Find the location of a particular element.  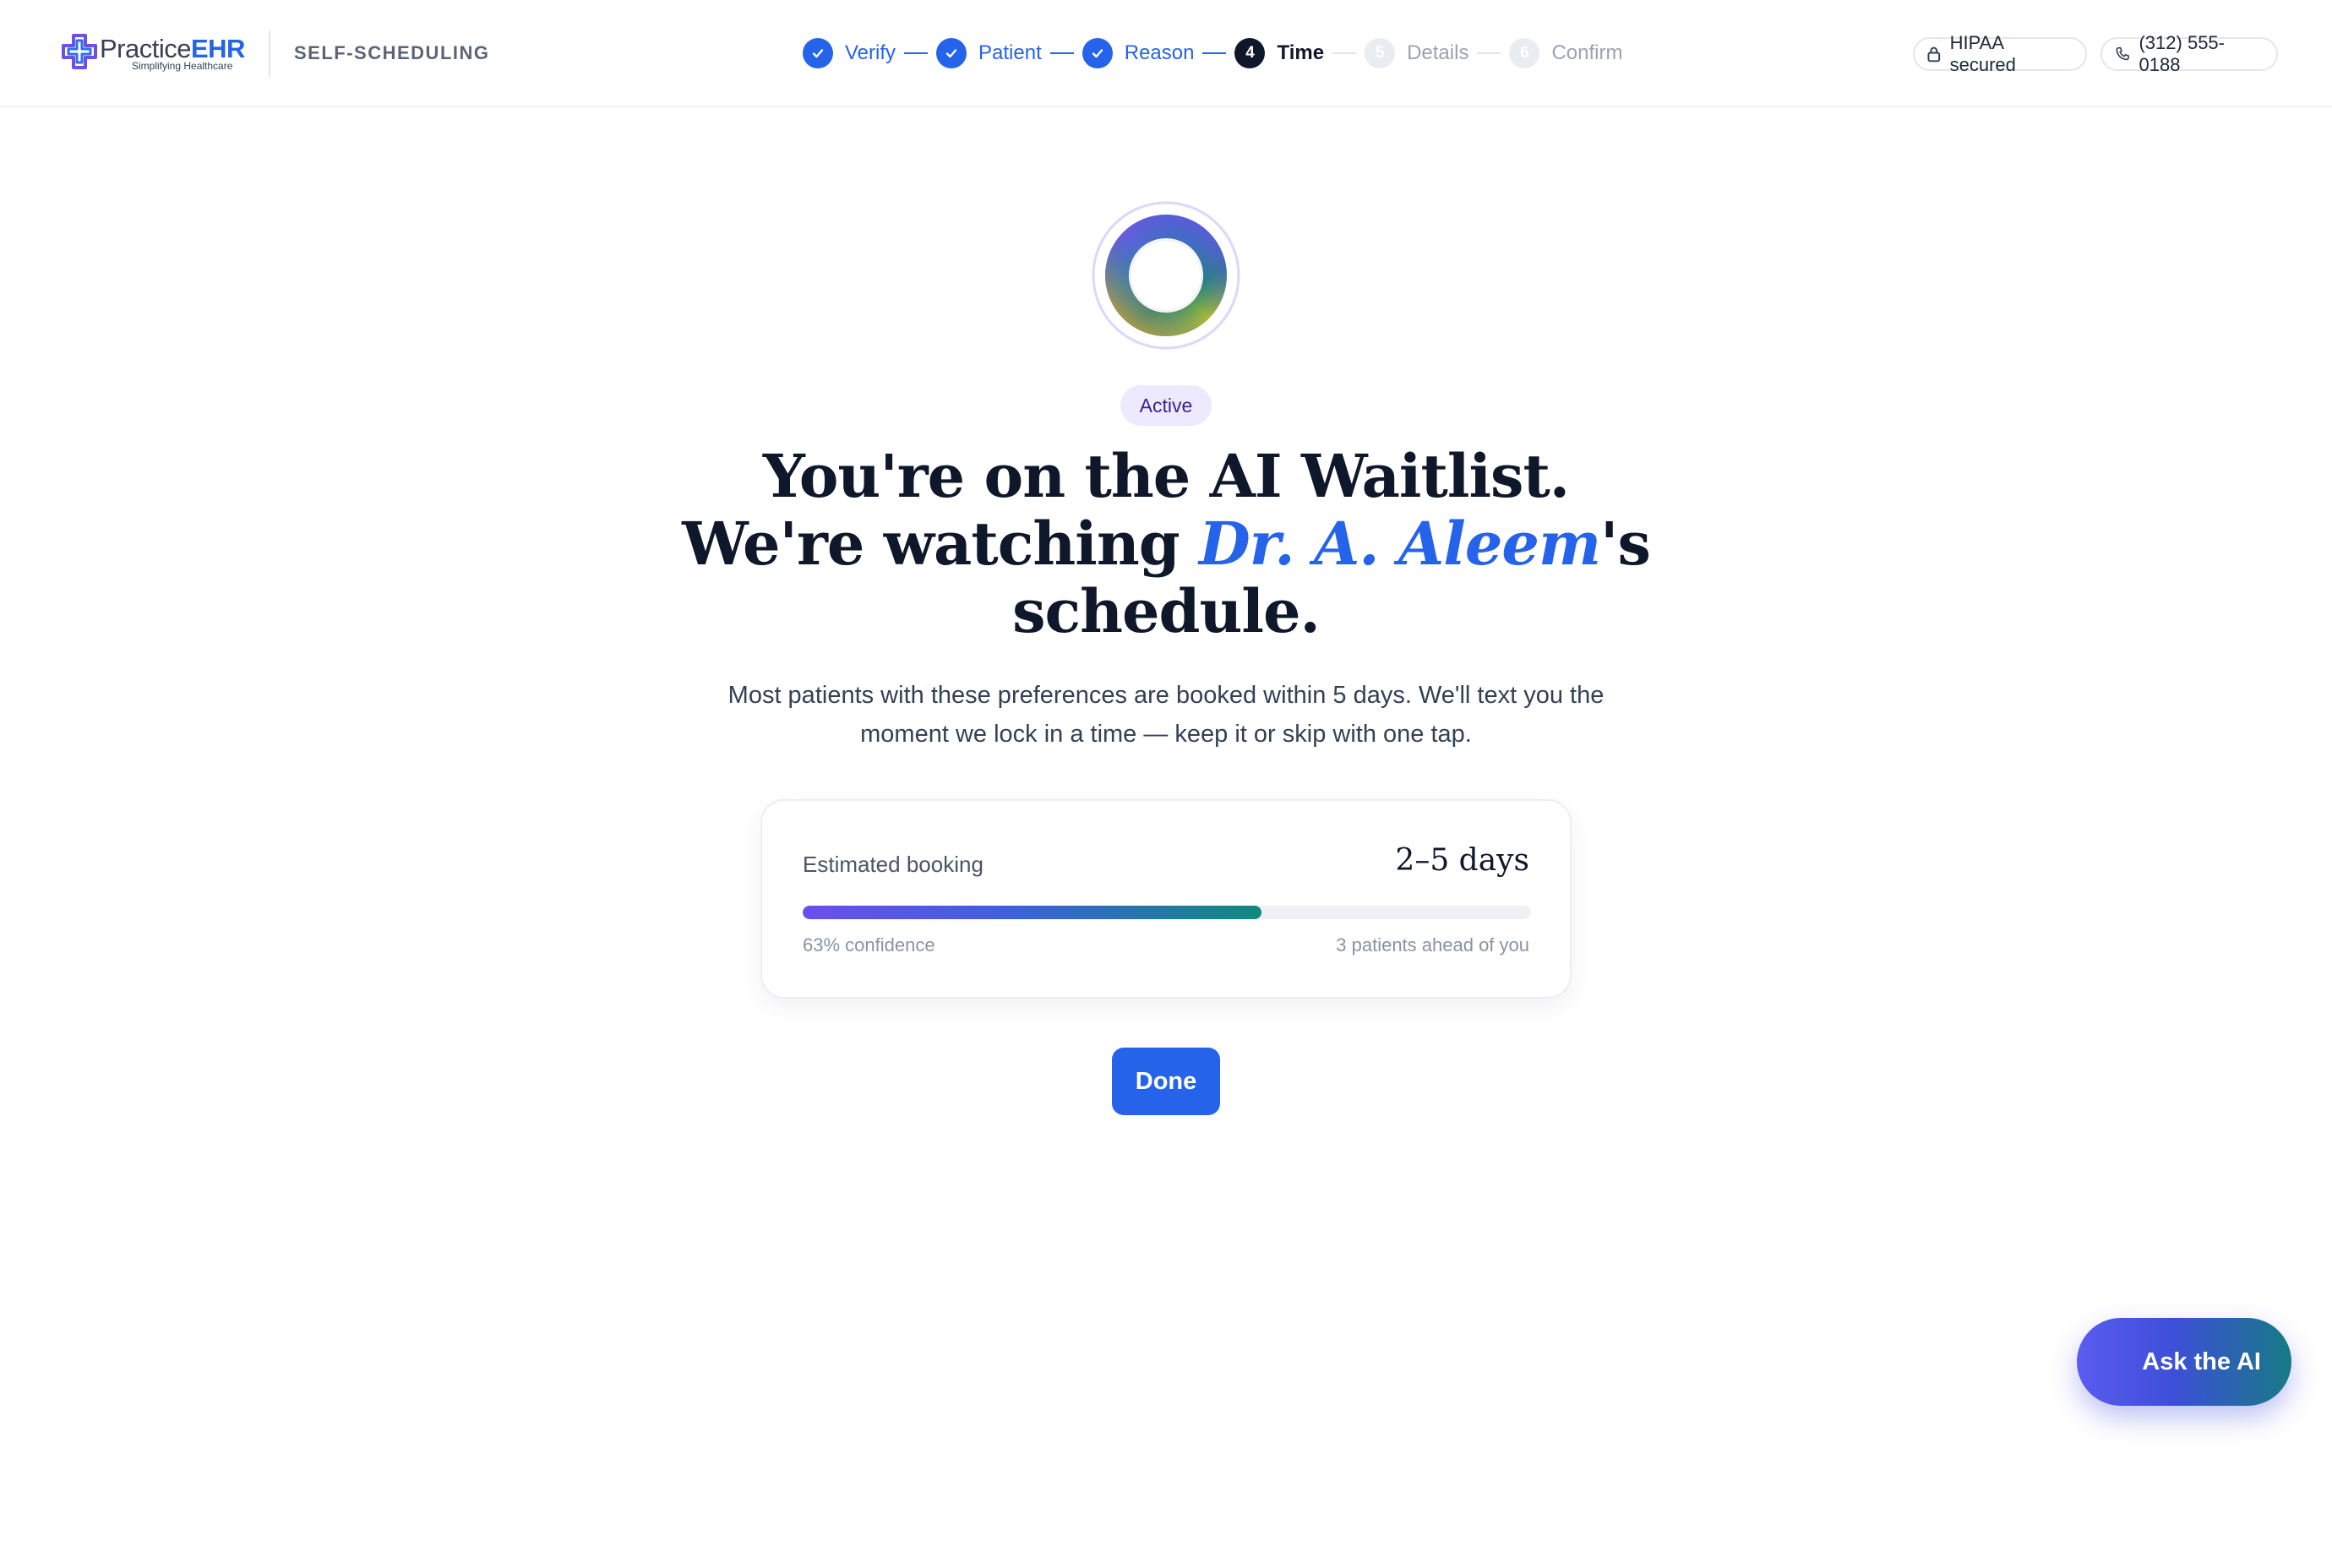

step-verify: Verify is located at coordinates (850, 53).